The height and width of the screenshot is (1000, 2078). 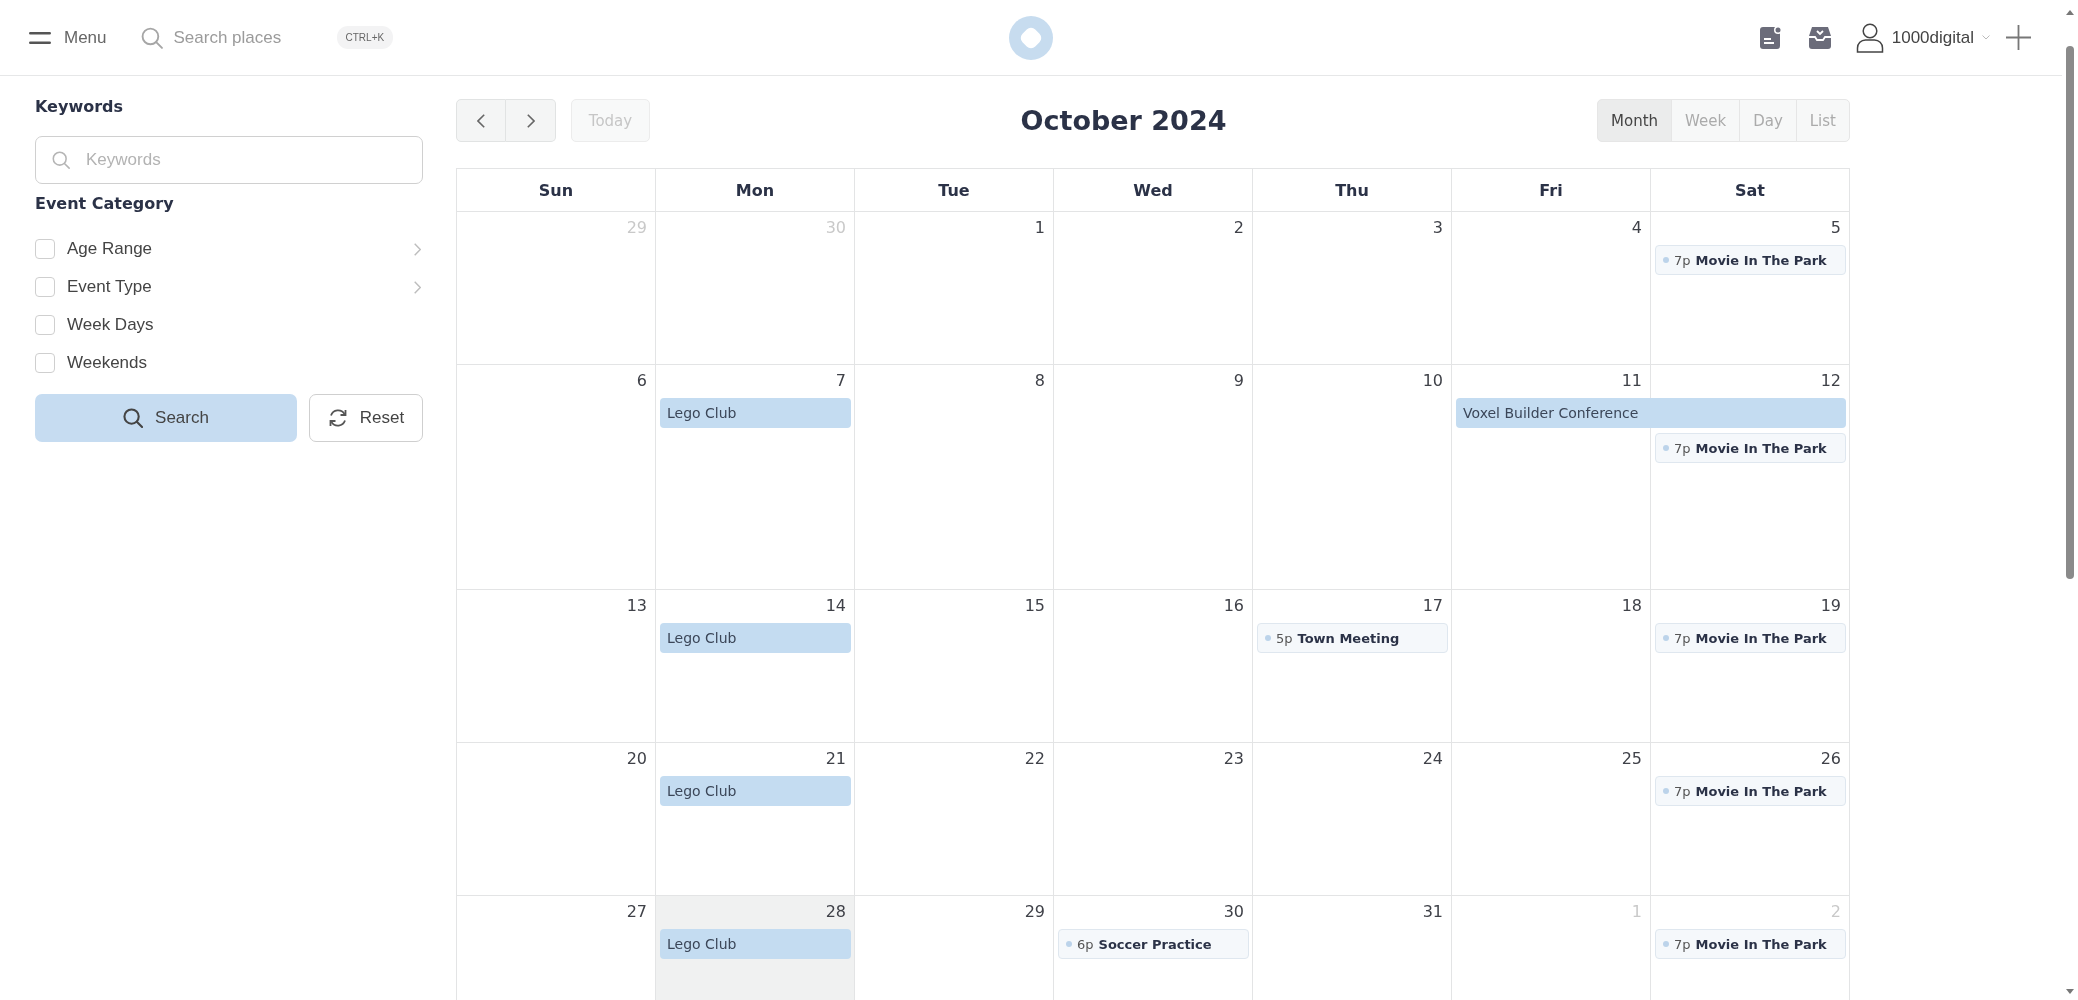 I want to click on day-number: 20, so click(x=637, y=758).